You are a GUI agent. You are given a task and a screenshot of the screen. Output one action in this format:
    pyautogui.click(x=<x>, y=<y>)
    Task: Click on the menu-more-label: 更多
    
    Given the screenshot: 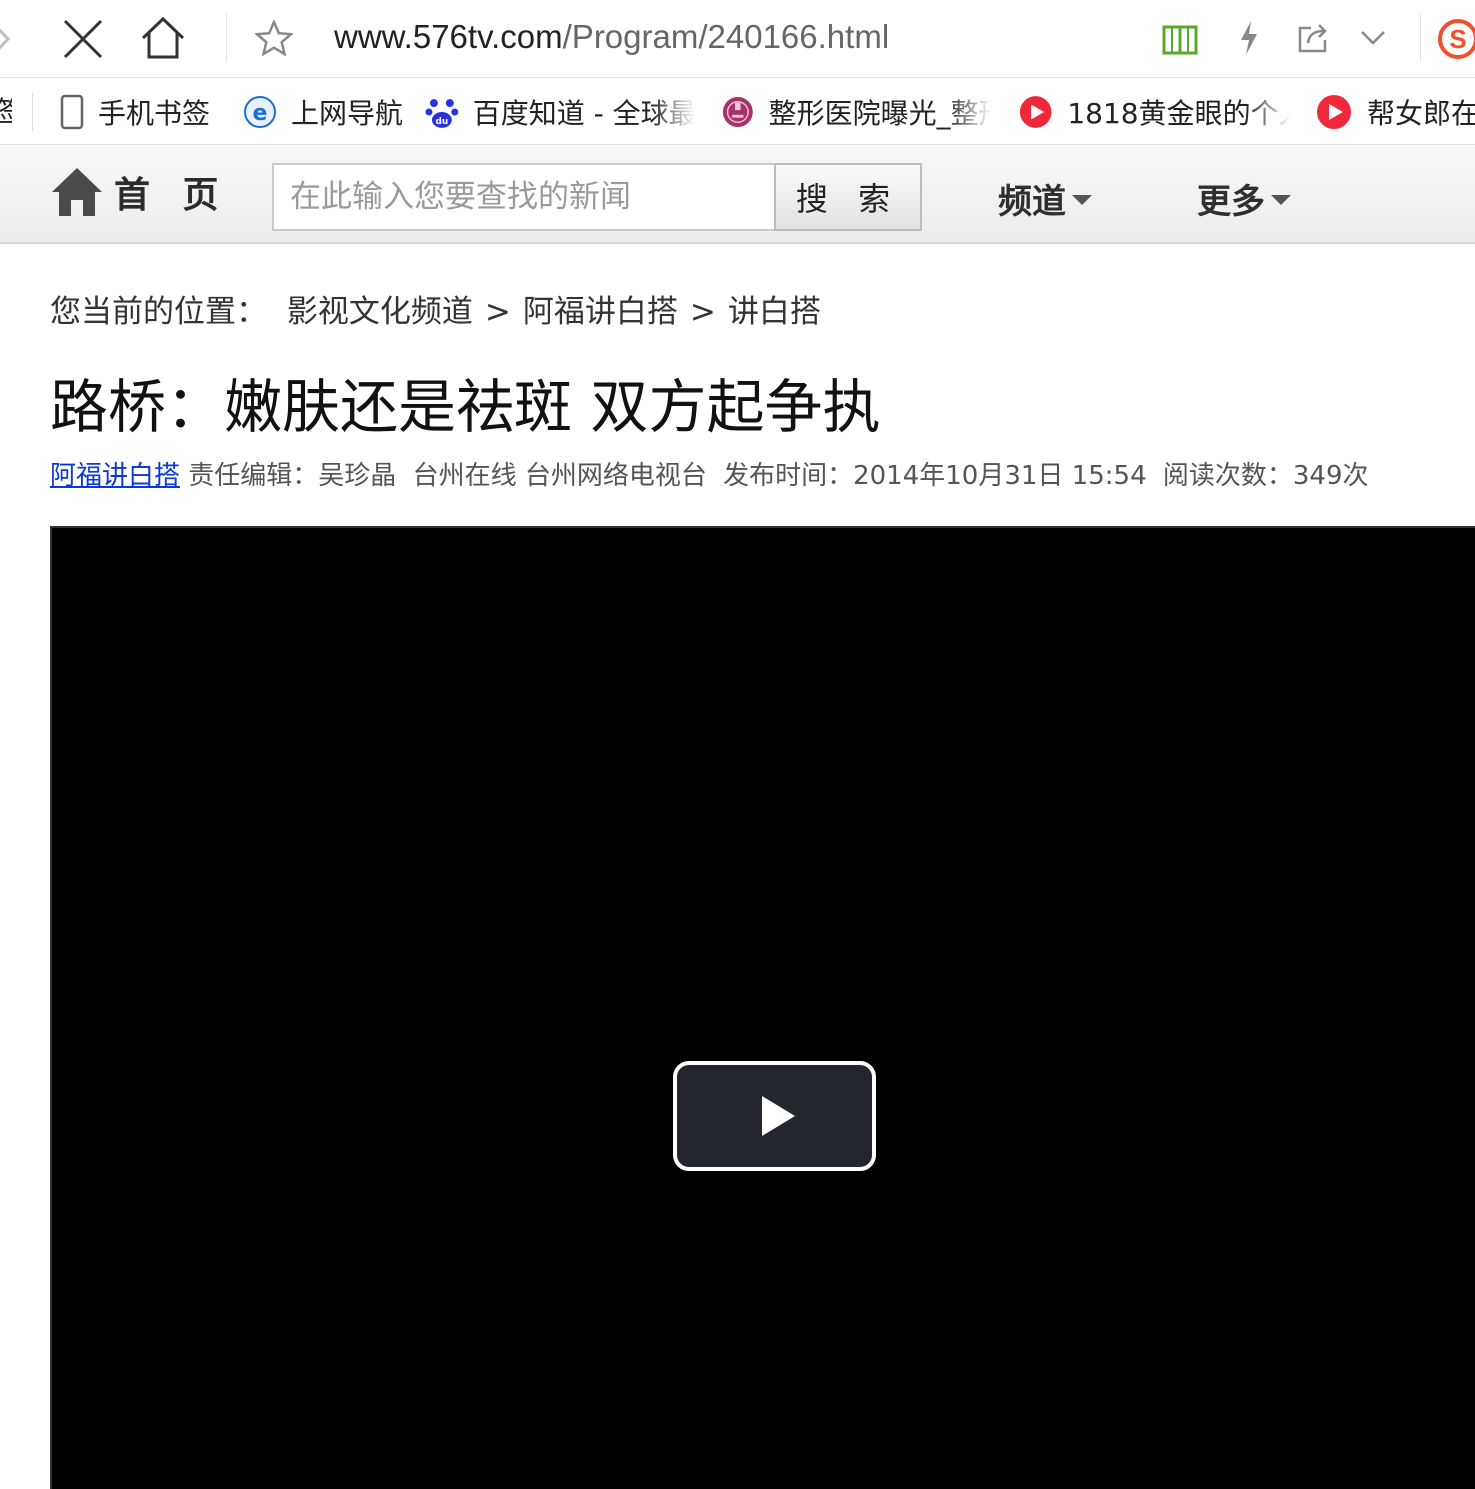 What is the action you would take?
    pyautogui.click(x=1231, y=202)
    